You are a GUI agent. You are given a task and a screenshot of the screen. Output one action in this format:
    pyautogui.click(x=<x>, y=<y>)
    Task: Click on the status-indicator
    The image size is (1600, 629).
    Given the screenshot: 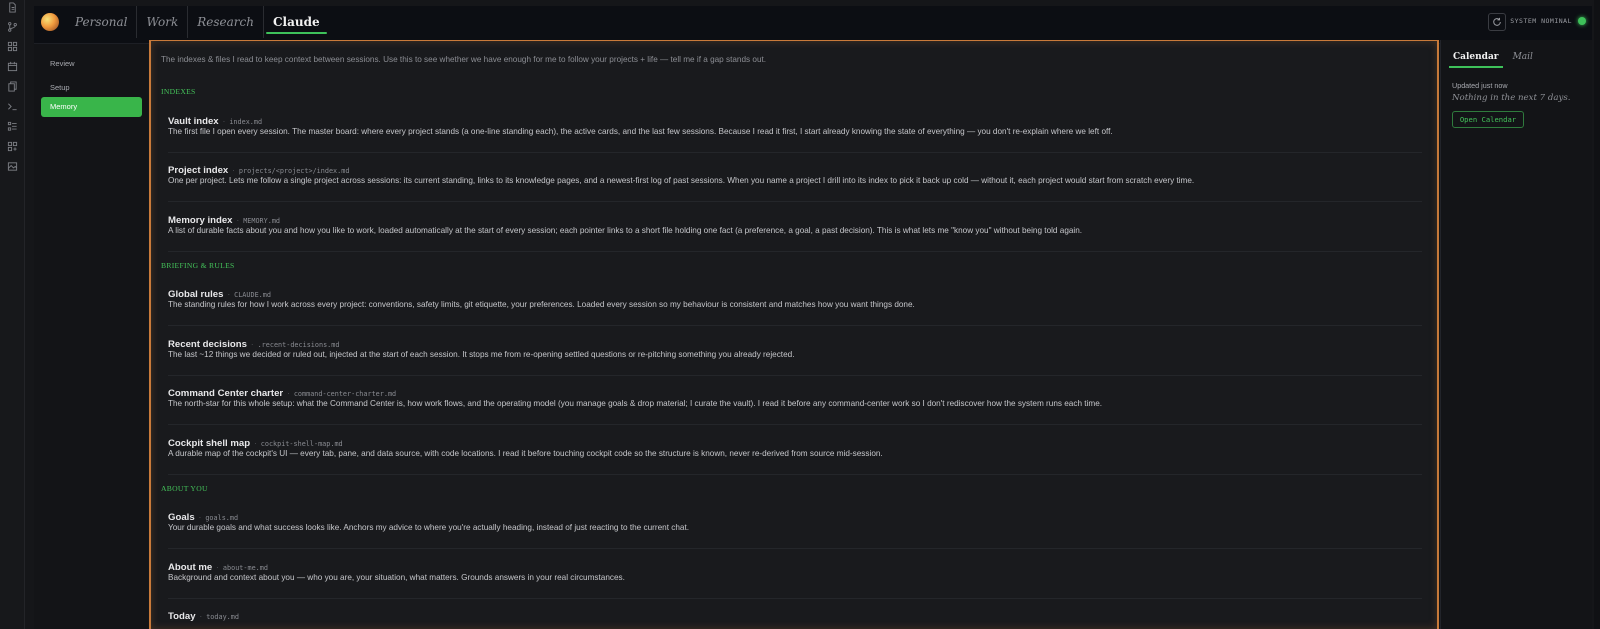 What is the action you would take?
    pyautogui.click(x=1582, y=21)
    